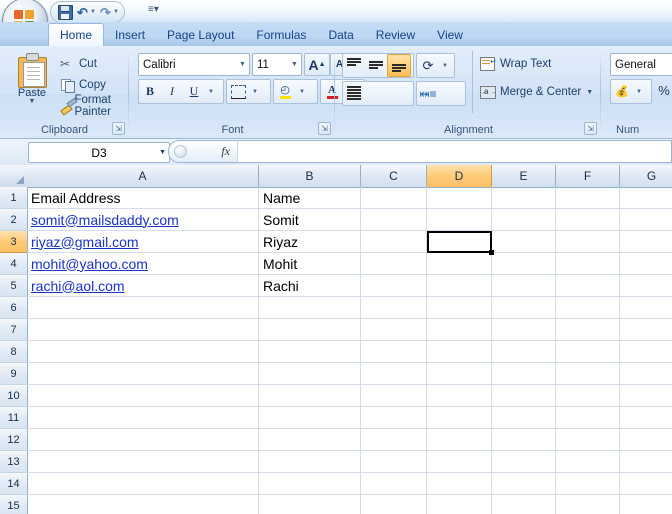  Describe the element at coordinates (143, 308) in the screenshot. I see `cell-A6` at that location.